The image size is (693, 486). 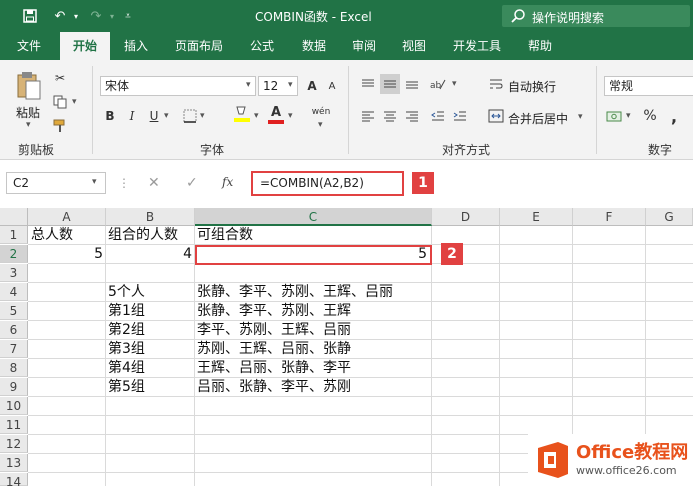 What do you see at coordinates (320, 125) in the screenshot?
I see `phonetic-dropdown-icon: ▾` at bounding box center [320, 125].